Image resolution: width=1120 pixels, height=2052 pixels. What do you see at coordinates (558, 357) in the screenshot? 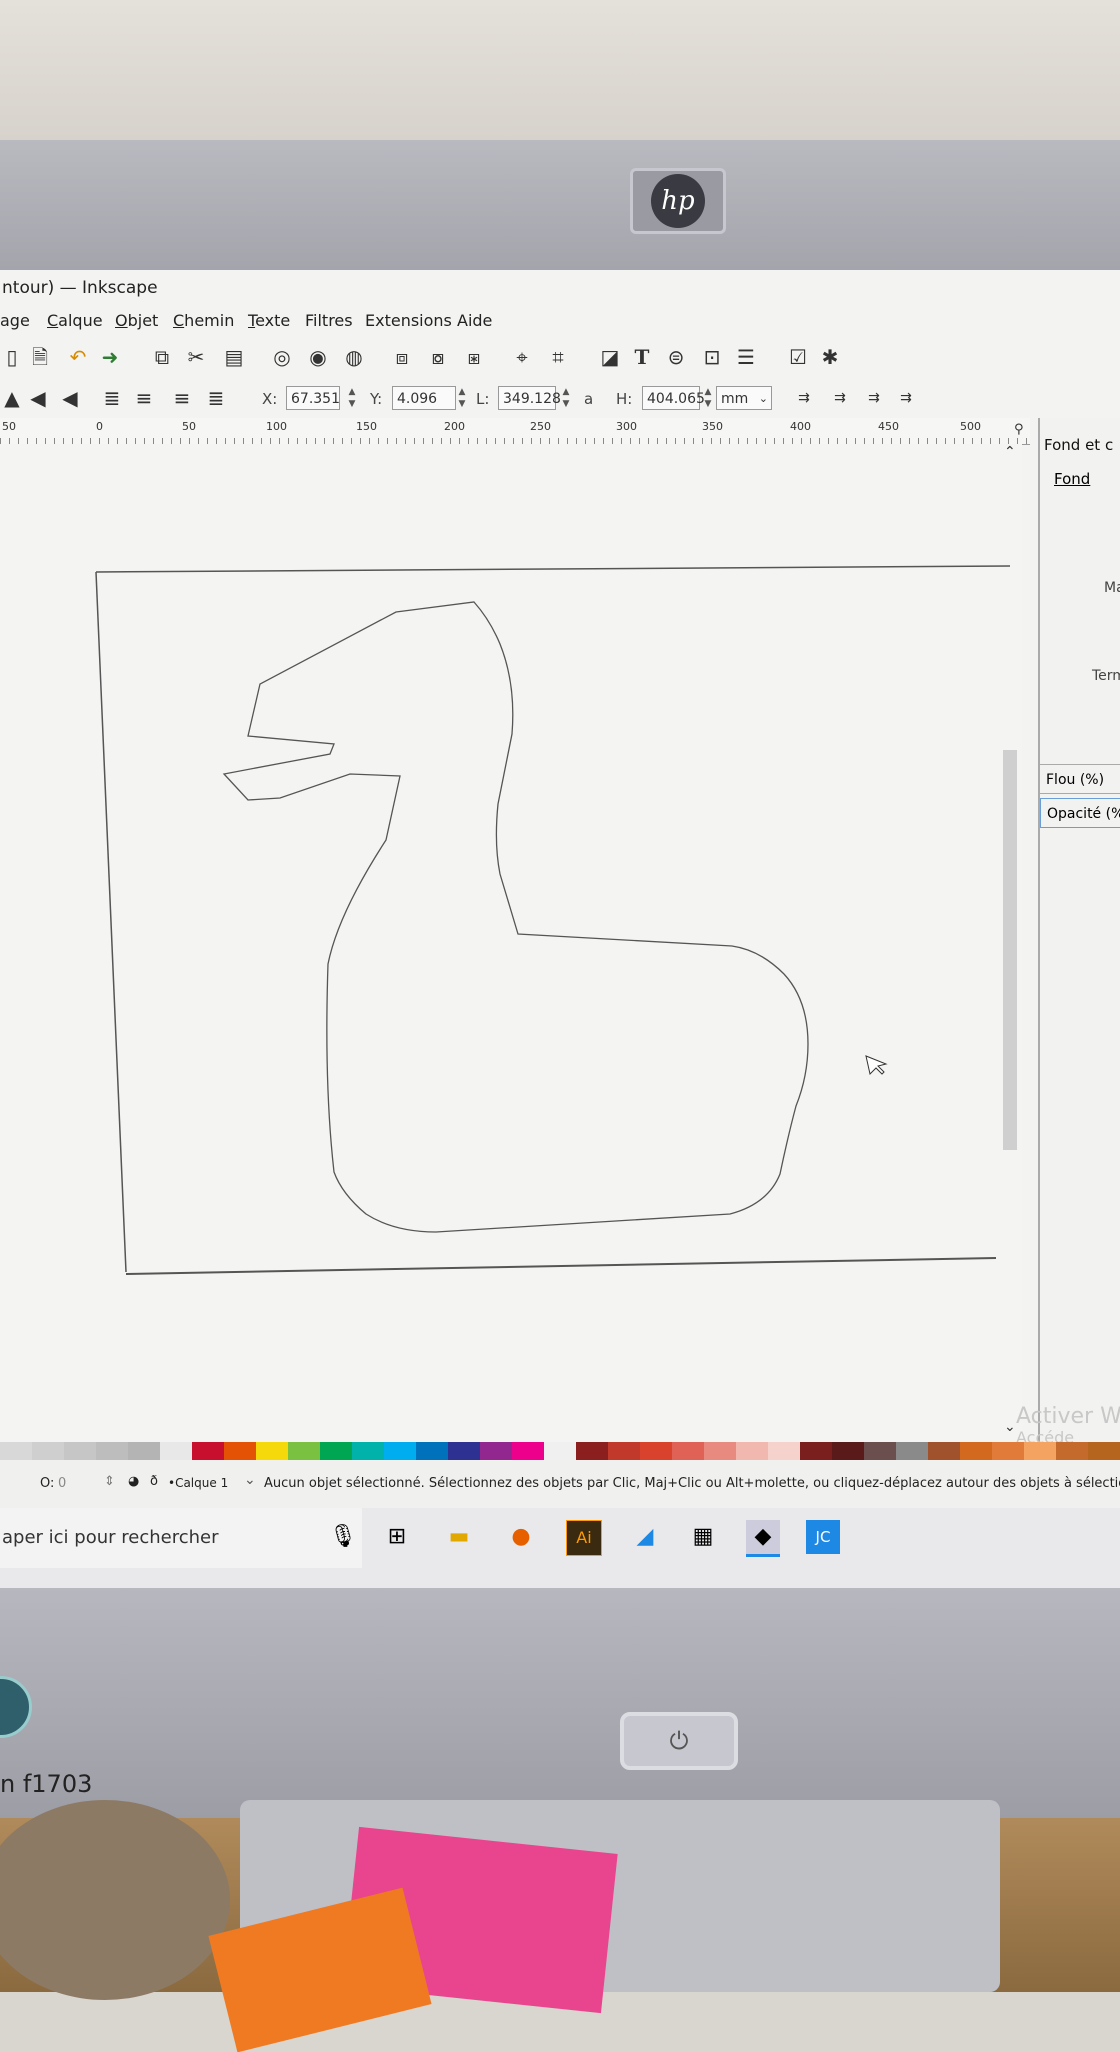
I see `transform-icon: ⌗` at bounding box center [558, 357].